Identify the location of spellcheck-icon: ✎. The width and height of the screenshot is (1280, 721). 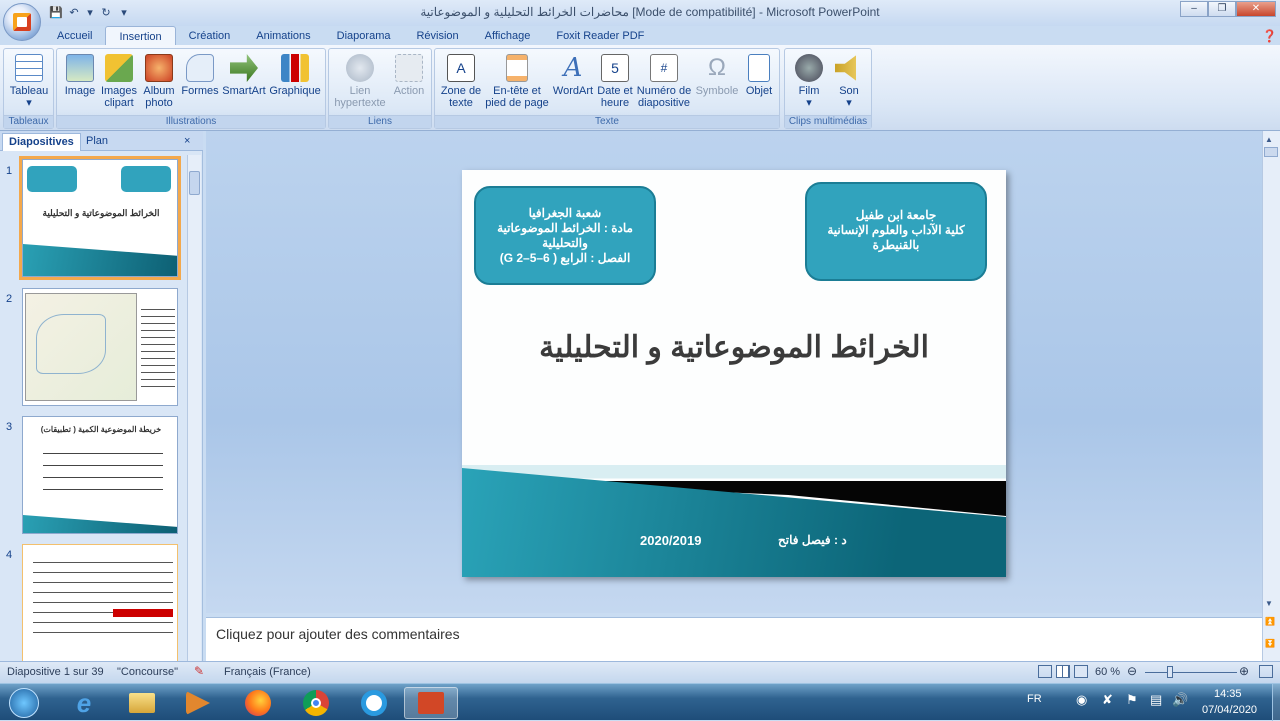
(199, 671).